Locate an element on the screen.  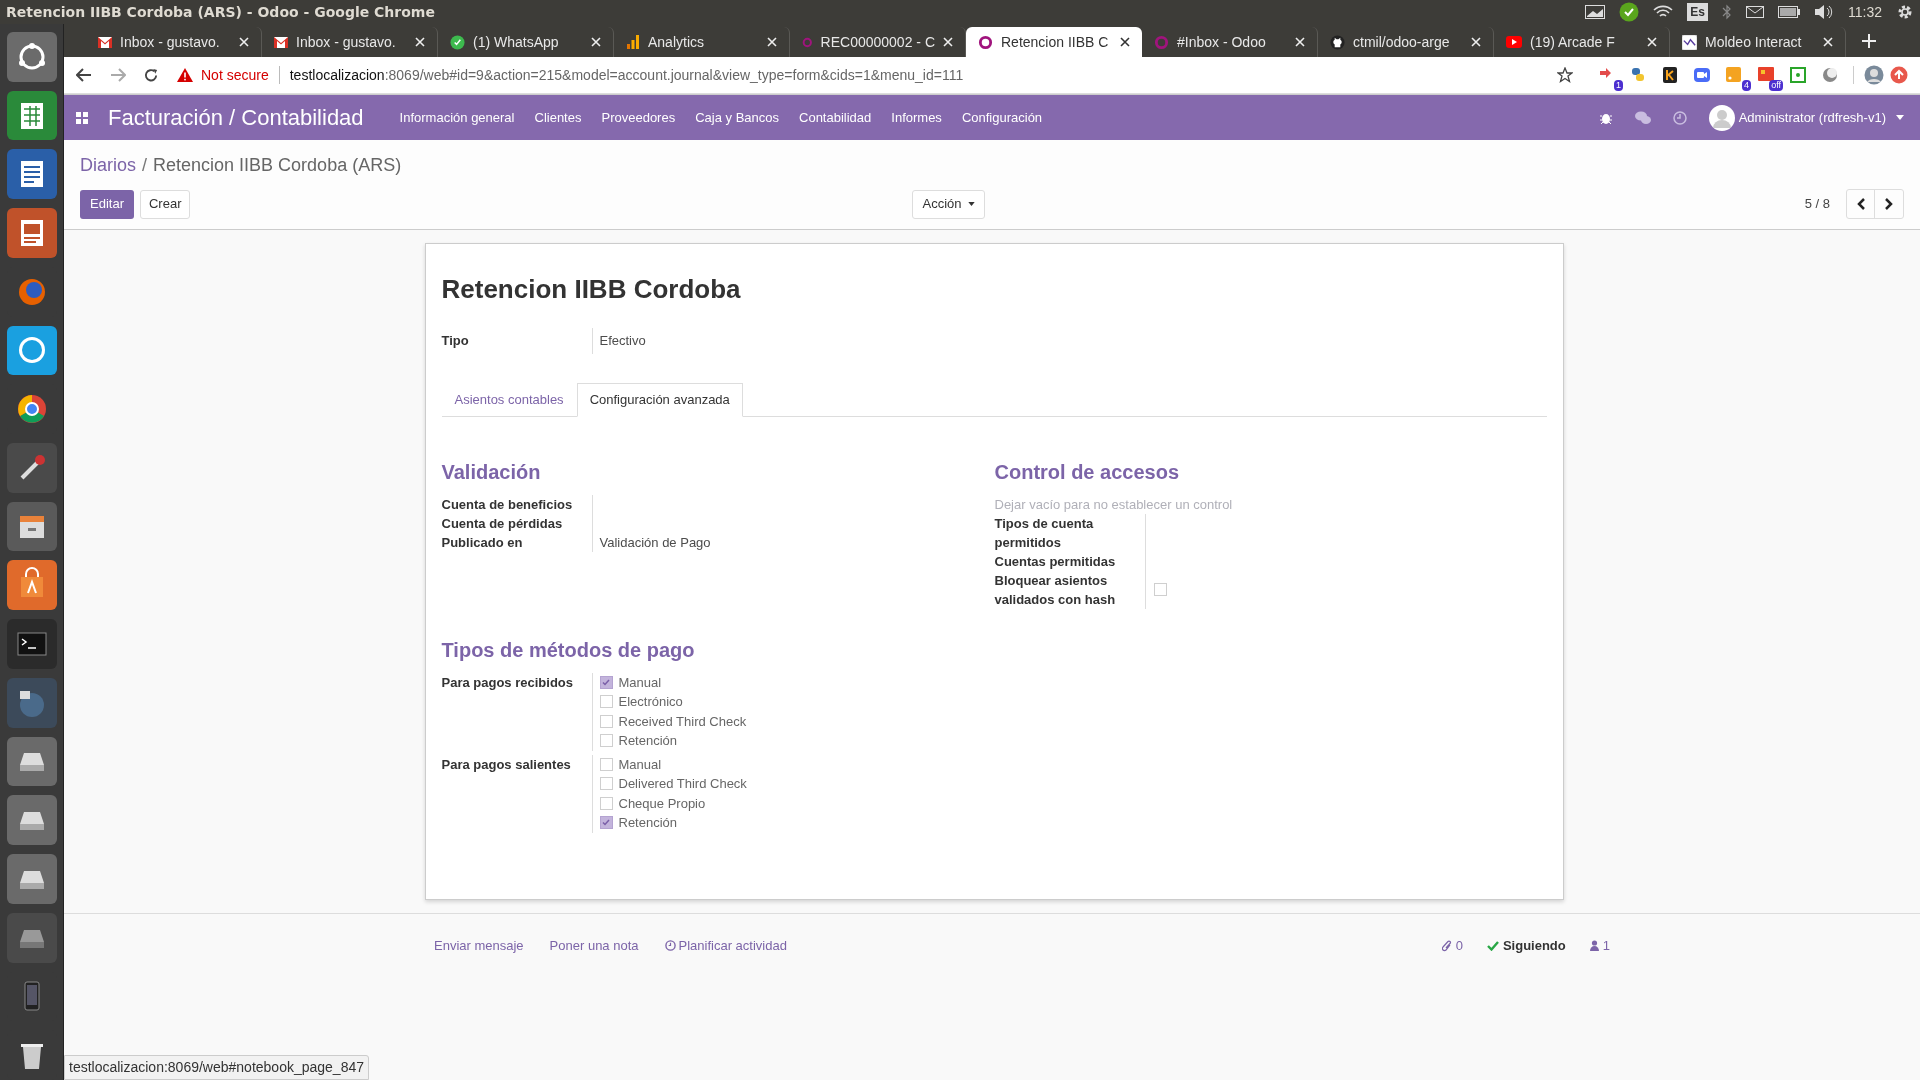
camera-extension-icon is located at coordinates (1702, 75).